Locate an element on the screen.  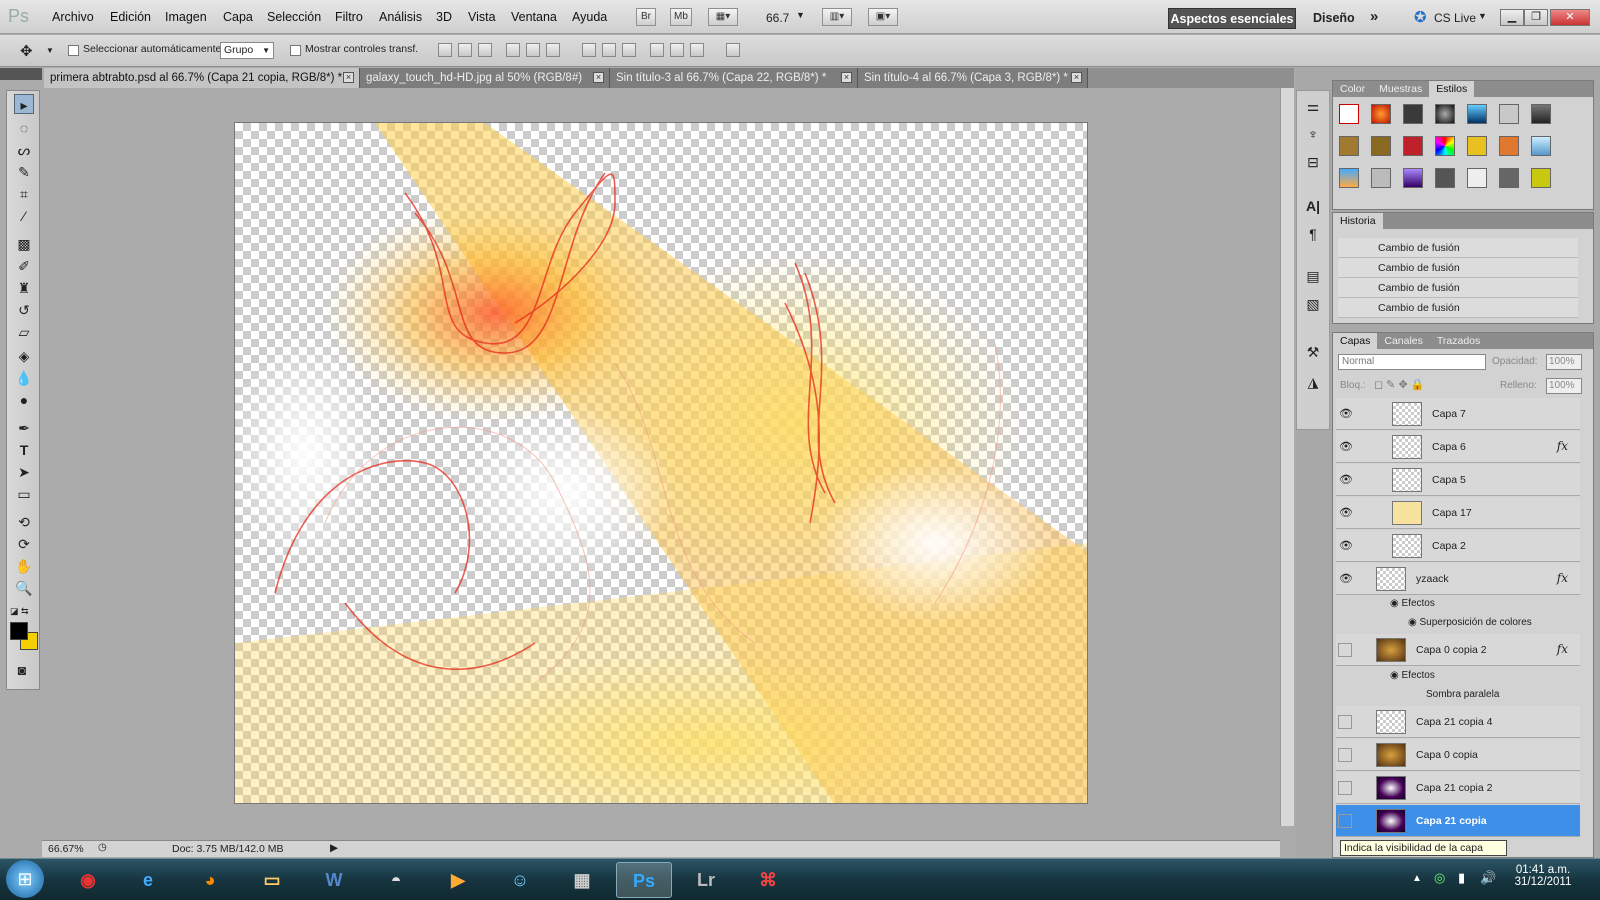
fx-icon: fx is located at coordinates (1562, 578).